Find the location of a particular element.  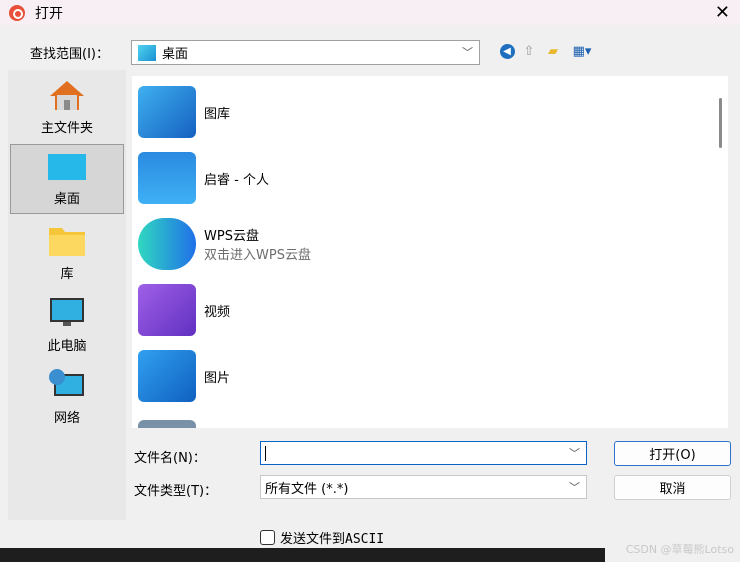

file-subtitle: 双击进入WPS云盘 is located at coordinates (257, 255).